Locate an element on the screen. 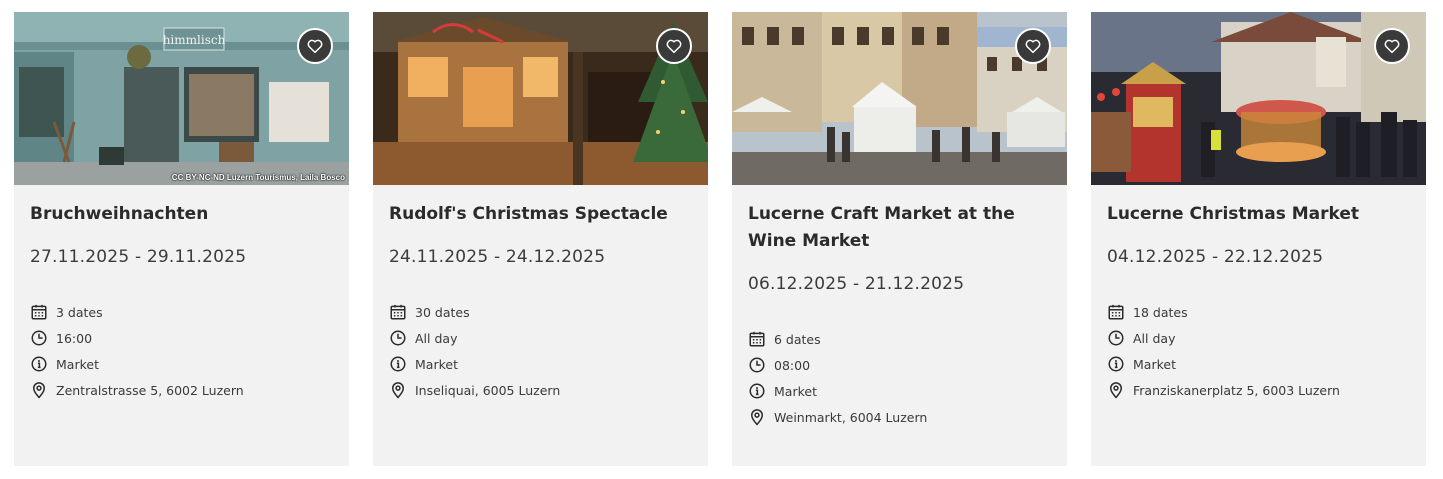 The height and width of the screenshot is (479, 1443). event-date-count: 3 dates is located at coordinates (79, 312).